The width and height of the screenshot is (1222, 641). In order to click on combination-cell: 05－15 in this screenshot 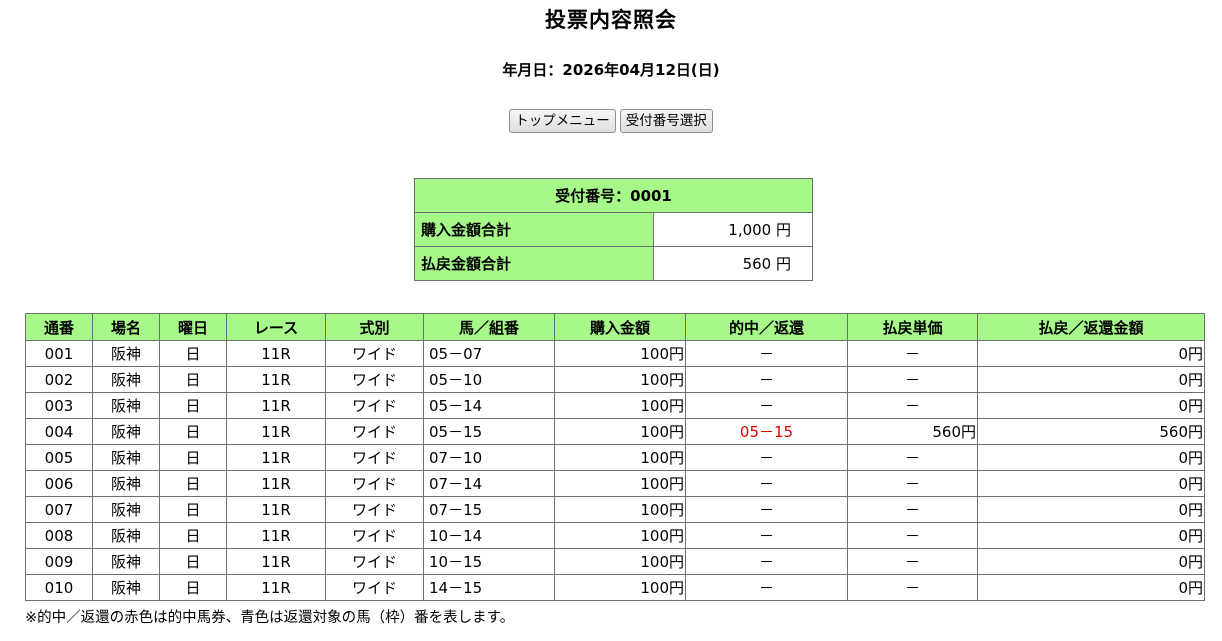, I will do `click(489, 431)`.